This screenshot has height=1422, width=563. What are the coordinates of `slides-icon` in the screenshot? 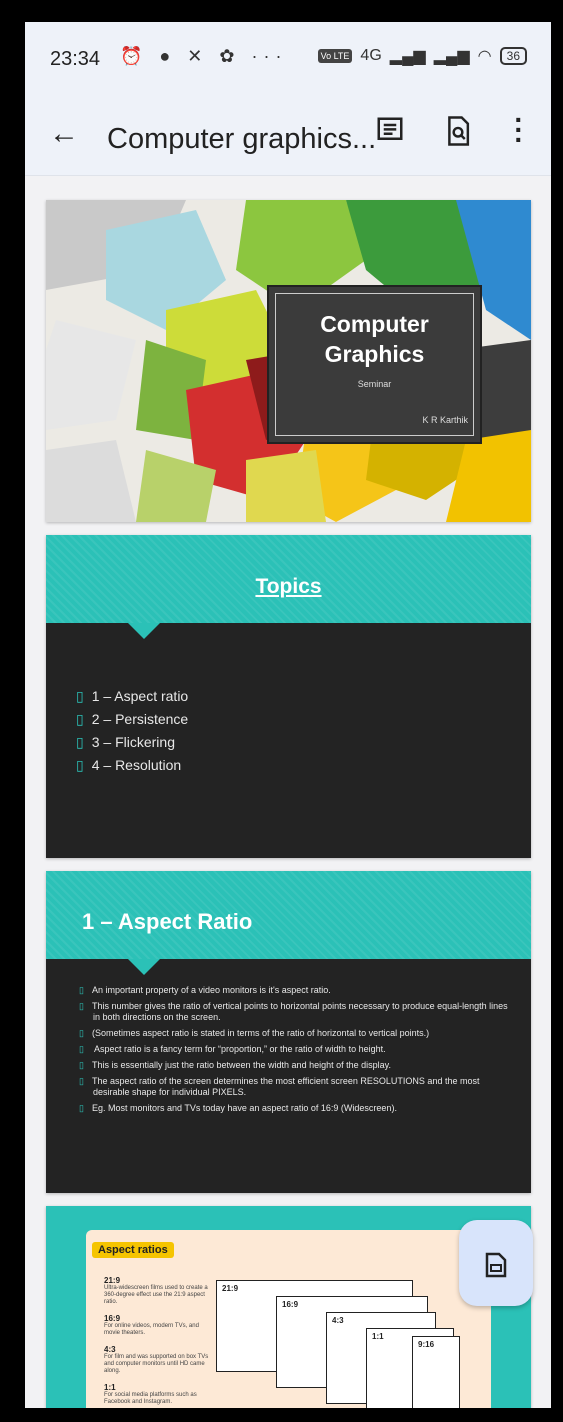 It's located at (496, 1265).